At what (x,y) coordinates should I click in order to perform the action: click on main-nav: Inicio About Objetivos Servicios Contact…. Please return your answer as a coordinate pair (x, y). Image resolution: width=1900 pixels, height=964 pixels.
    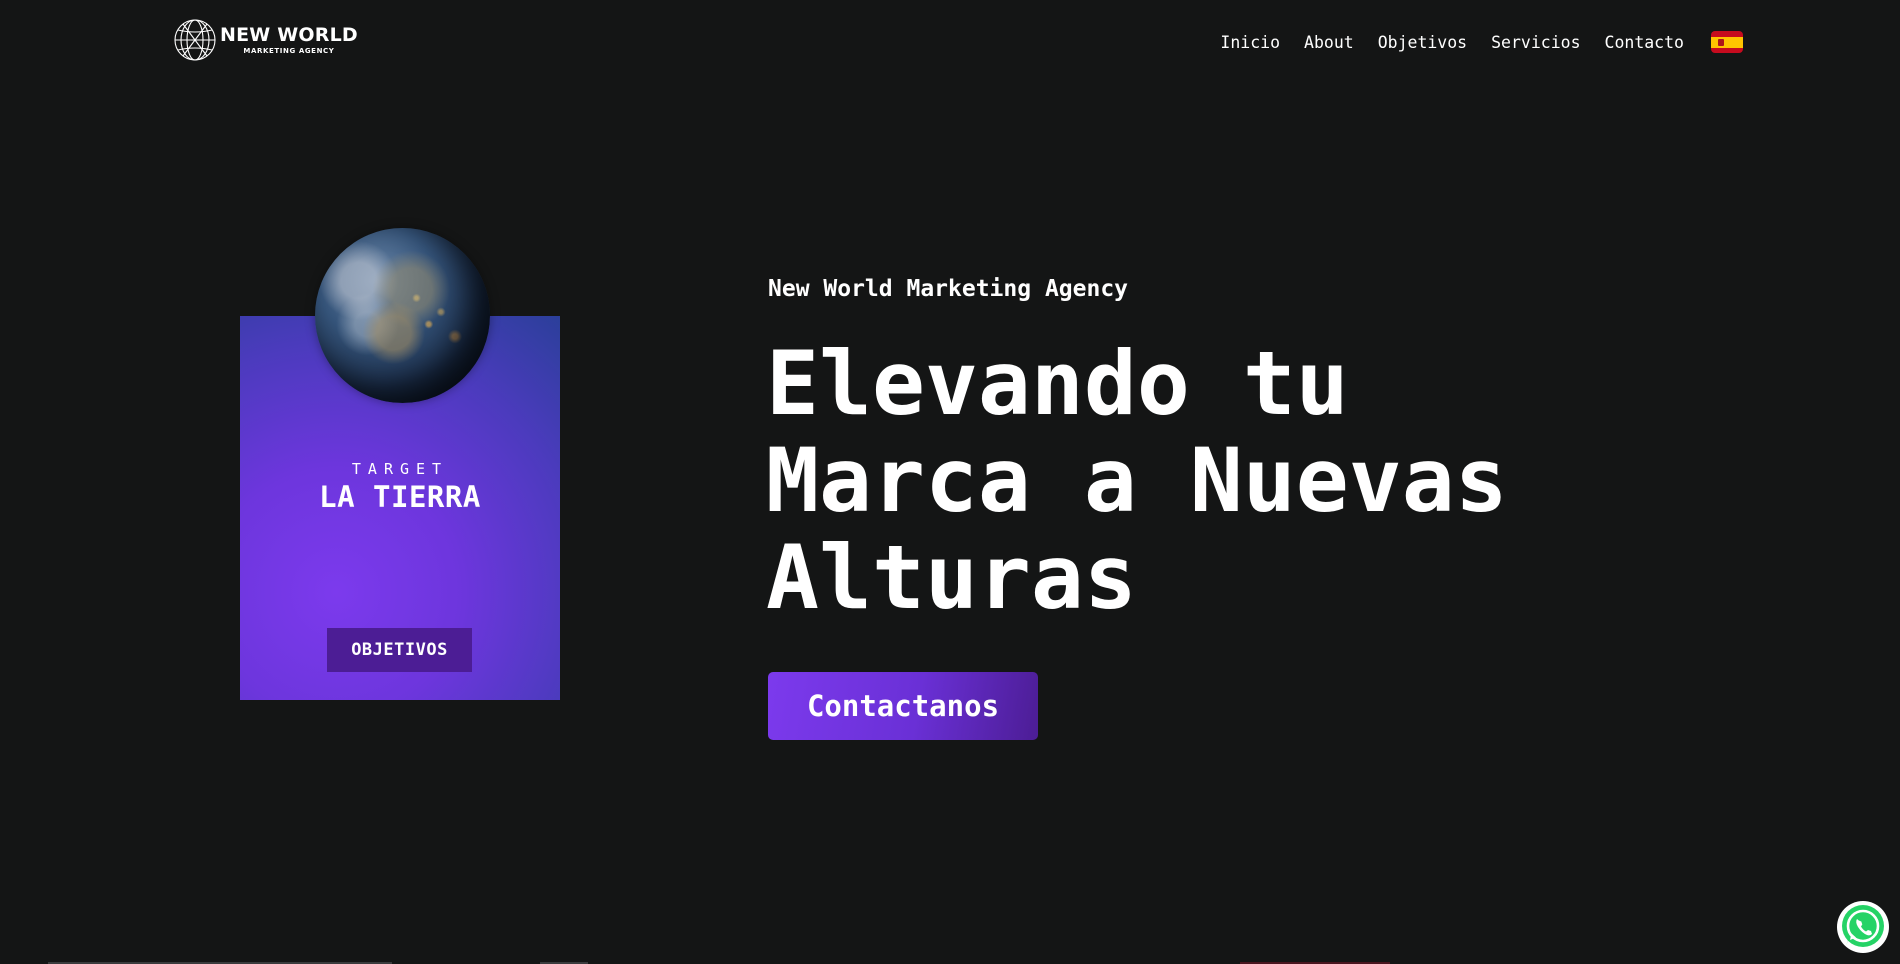
    Looking at the image, I should click on (1481, 42).